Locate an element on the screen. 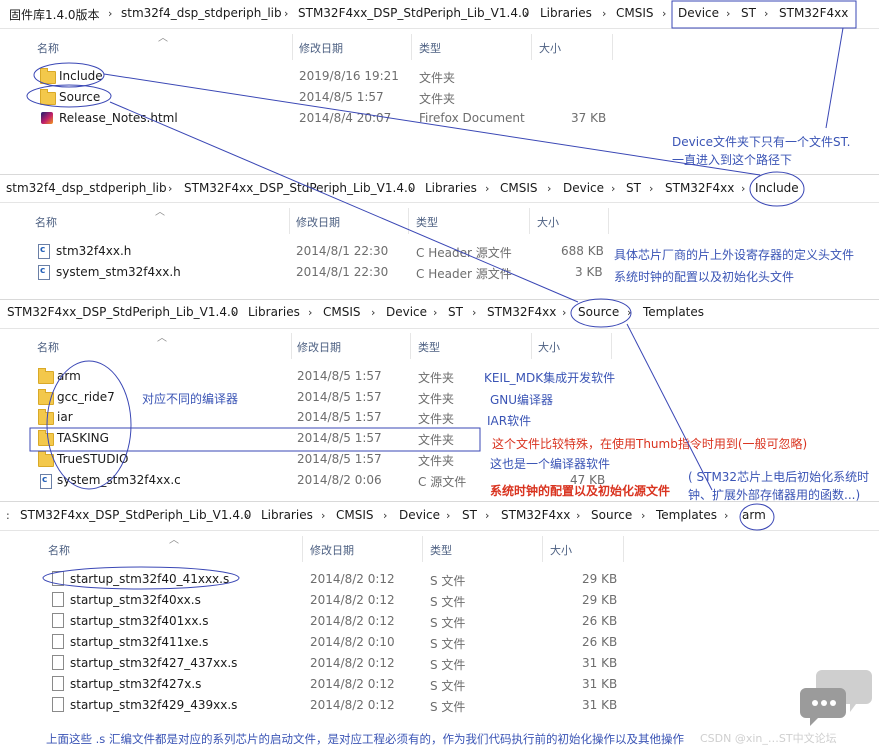 The height and width of the screenshot is (753, 879). breadcrumb-item: 固件库1.4.0版本 is located at coordinates (54, 14).